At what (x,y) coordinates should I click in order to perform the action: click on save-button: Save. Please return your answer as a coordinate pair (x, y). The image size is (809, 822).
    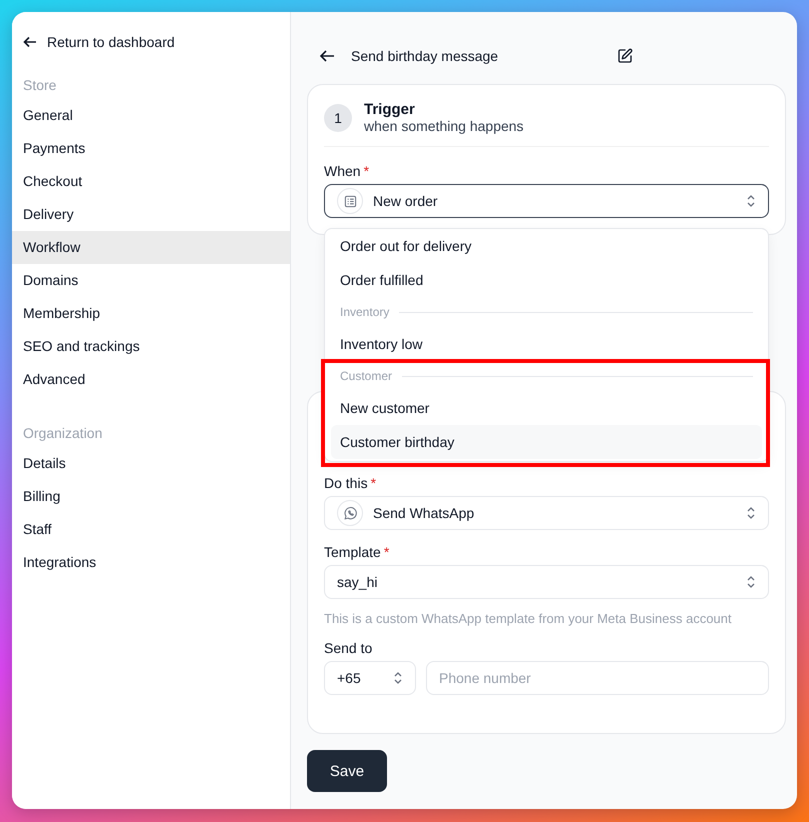
    Looking at the image, I should click on (347, 771).